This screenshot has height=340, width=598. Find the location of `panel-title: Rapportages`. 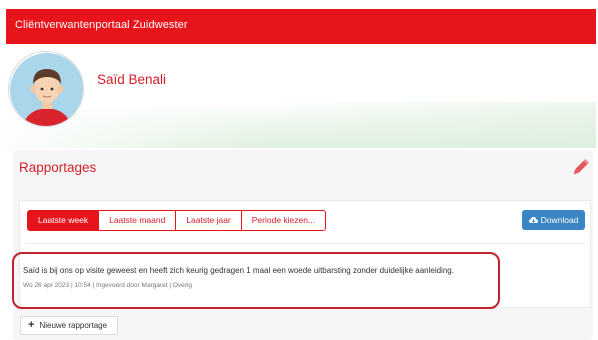

panel-title: Rapportages is located at coordinates (58, 167).